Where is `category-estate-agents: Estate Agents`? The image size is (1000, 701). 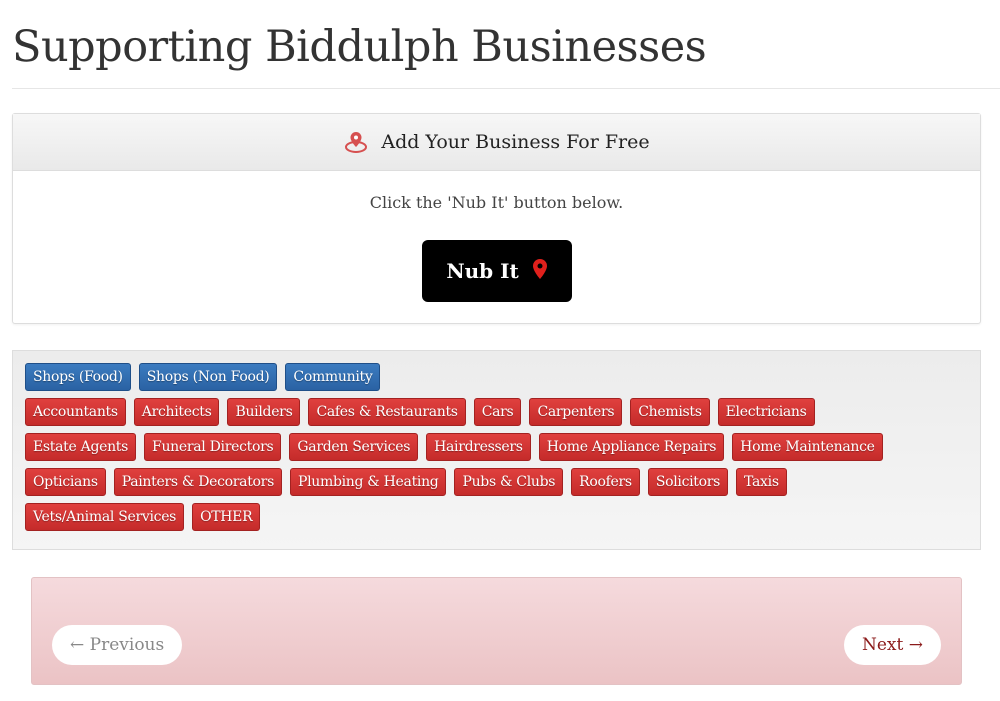 category-estate-agents: Estate Agents is located at coordinates (81, 447).